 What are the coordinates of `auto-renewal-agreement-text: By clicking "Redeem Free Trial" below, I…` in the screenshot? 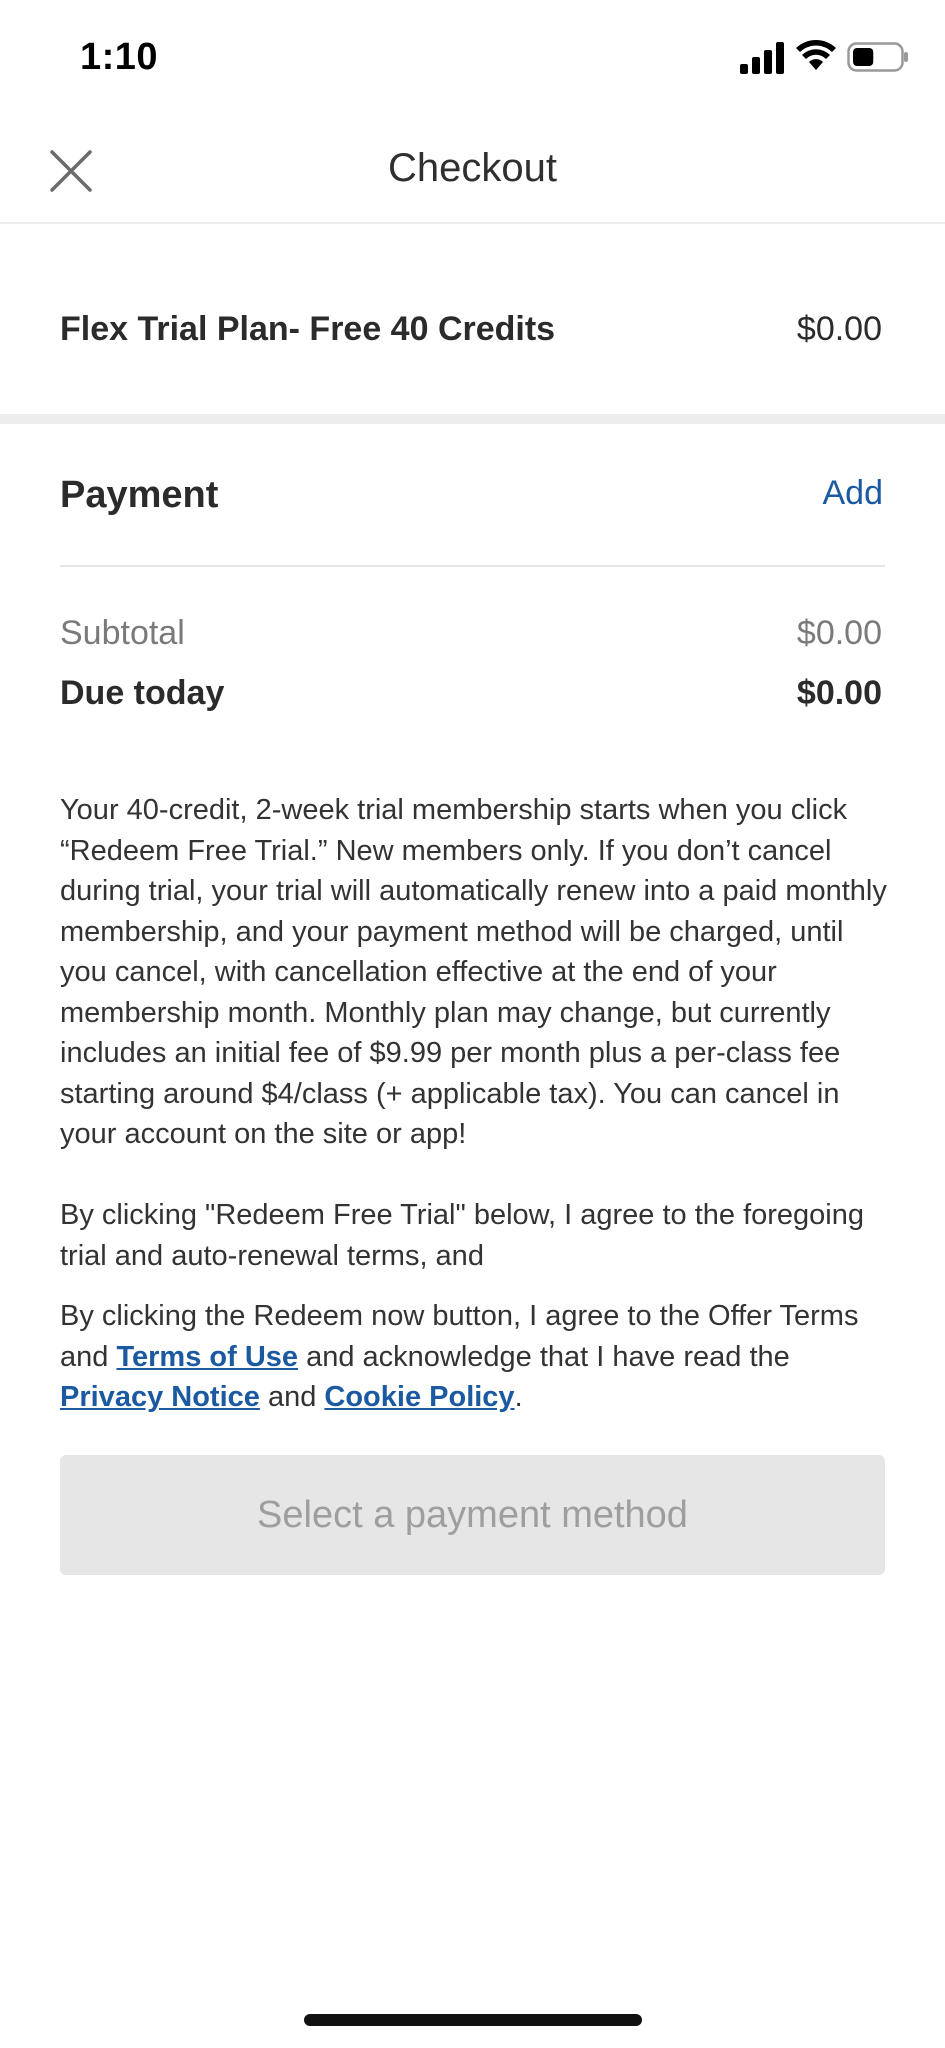 It's located at (462, 1235).